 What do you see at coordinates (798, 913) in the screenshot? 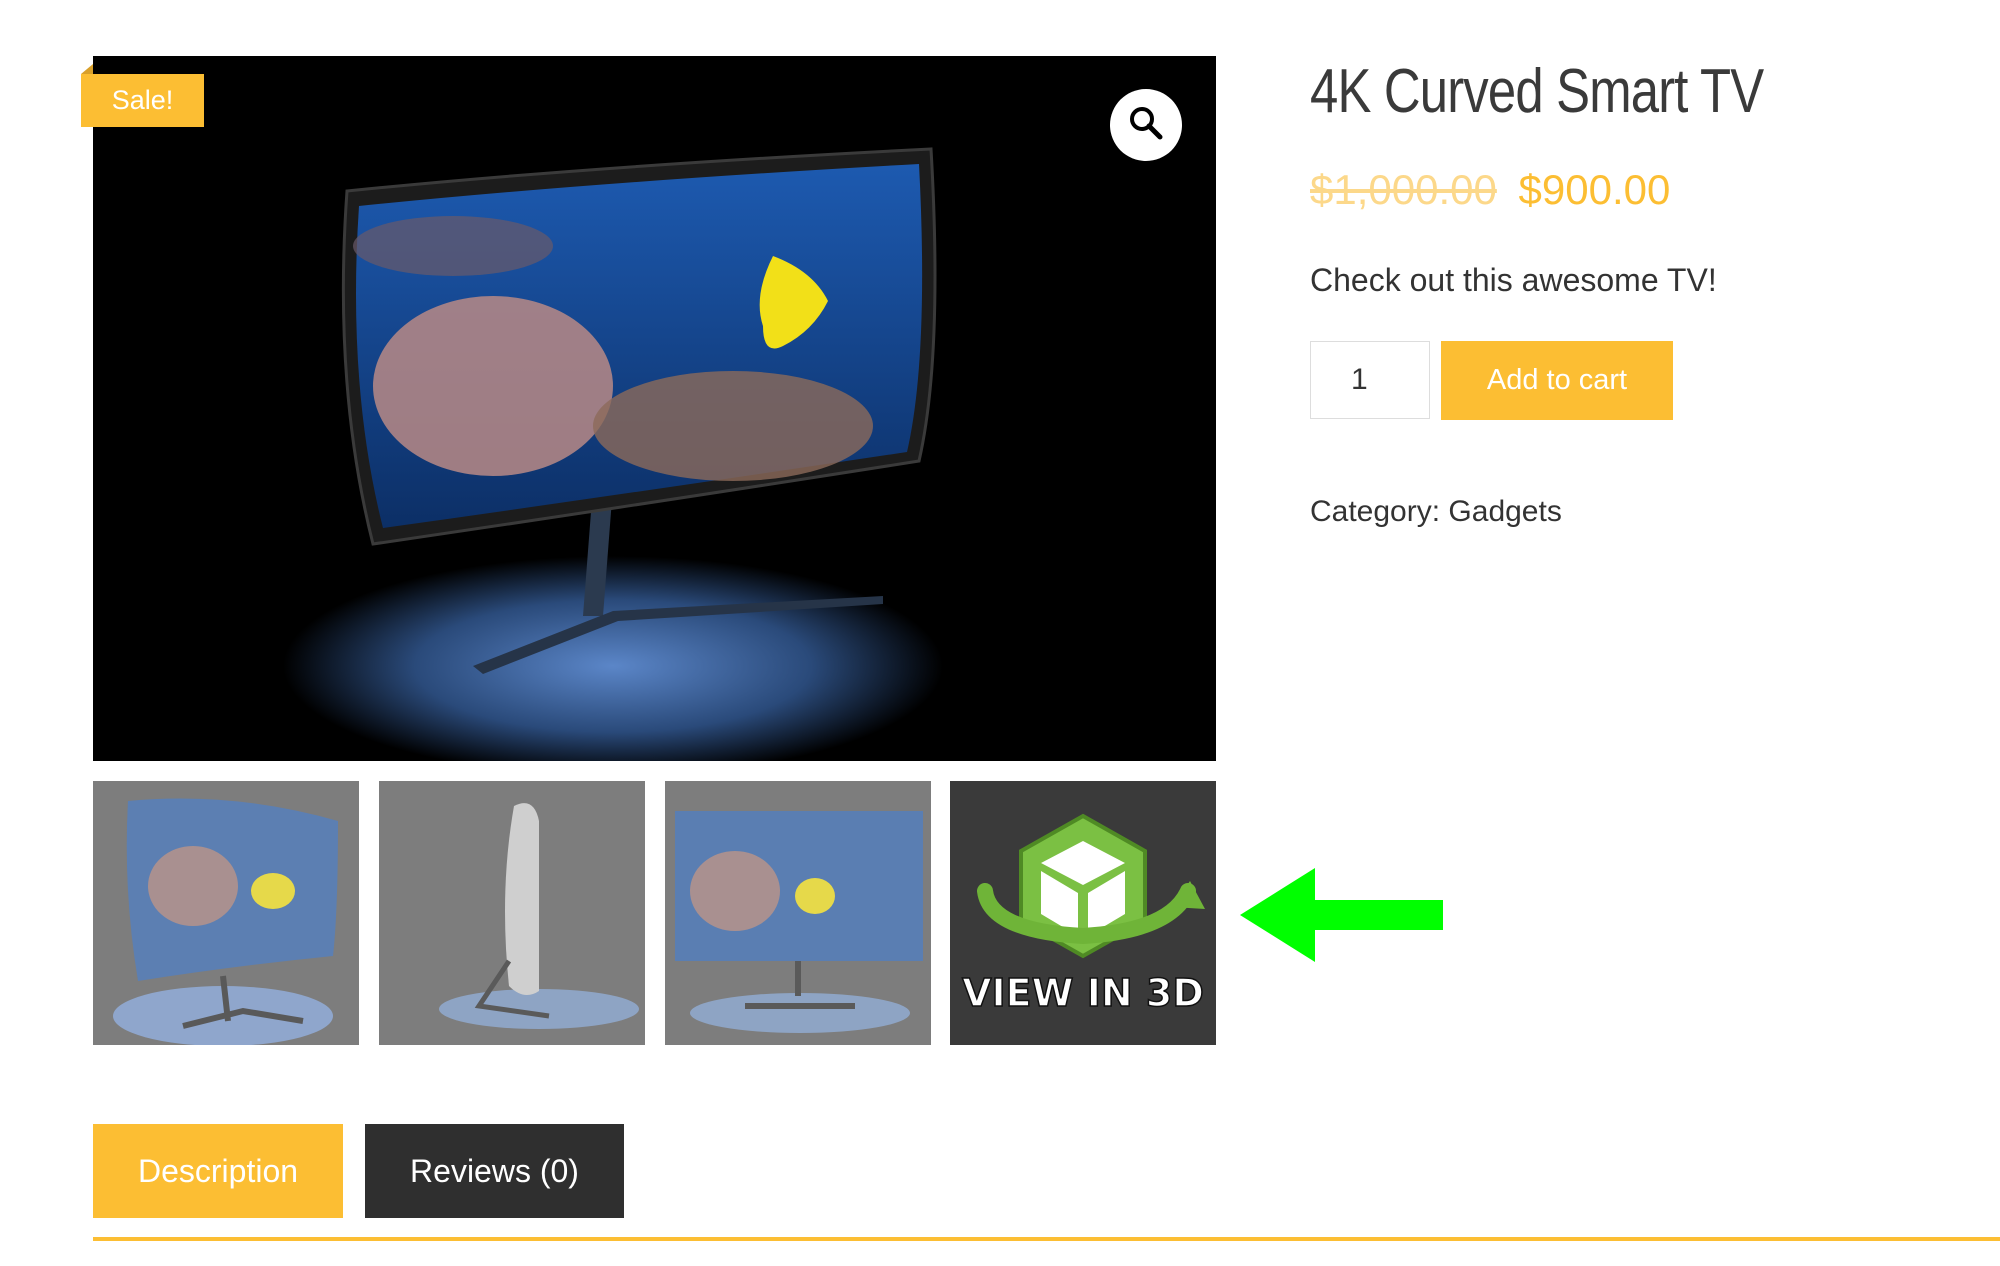
I see `thumbnail-tv-front` at bounding box center [798, 913].